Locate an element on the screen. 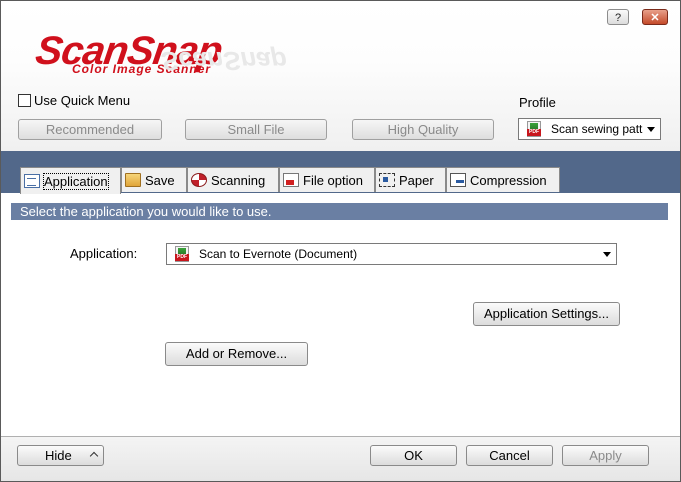 This screenshot has height=482, width=681. help-button: ? is located at coordinates (618, 17).